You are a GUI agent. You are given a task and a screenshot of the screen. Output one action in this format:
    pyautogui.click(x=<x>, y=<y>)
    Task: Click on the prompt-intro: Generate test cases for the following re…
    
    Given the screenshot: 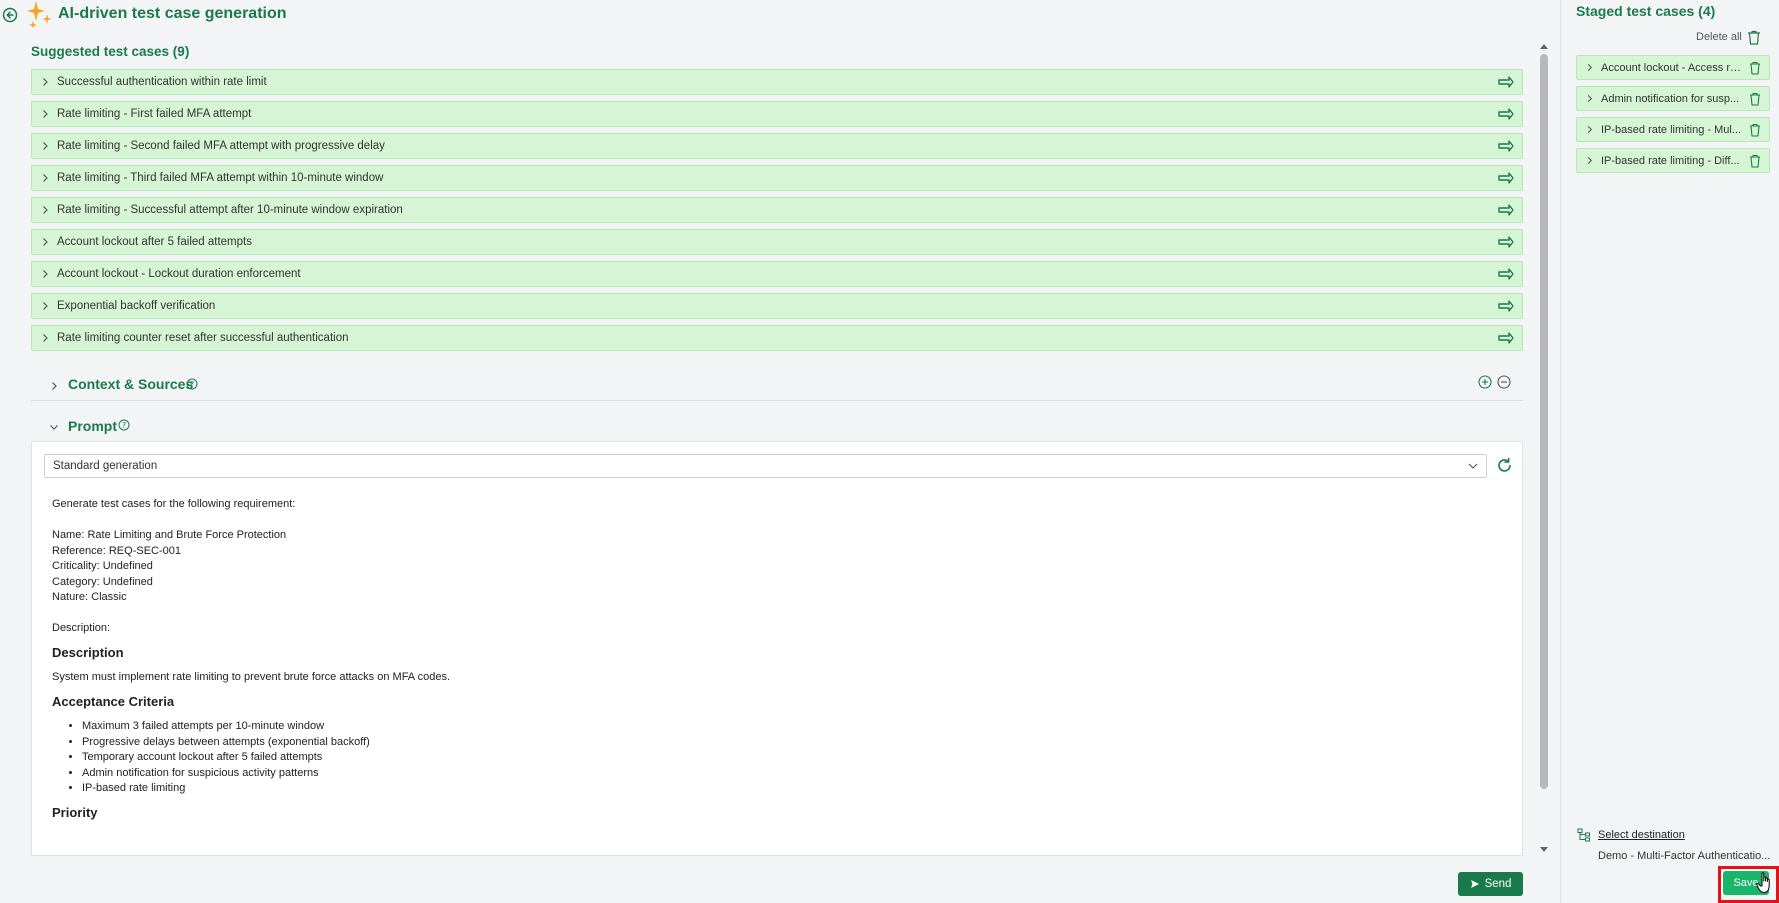 What is the action you would take?
    pyautogui.click(x=174, y=504)
    